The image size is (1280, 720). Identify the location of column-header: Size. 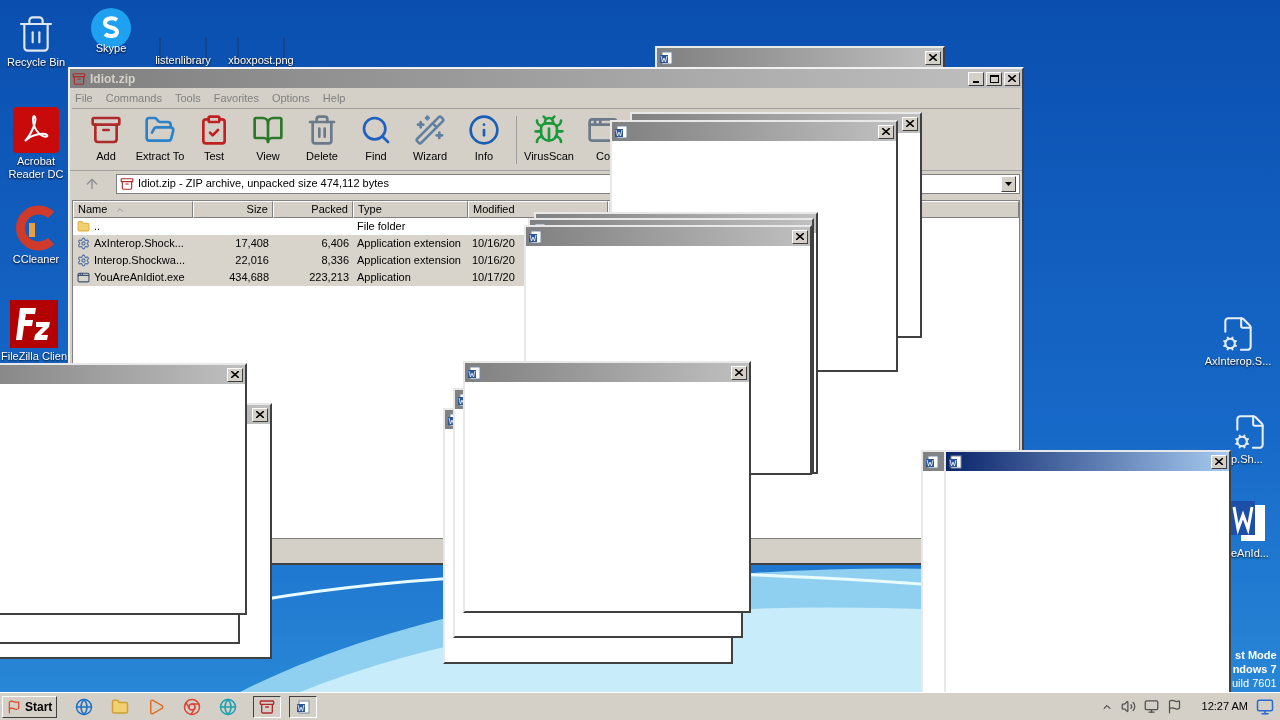
(233, 209).